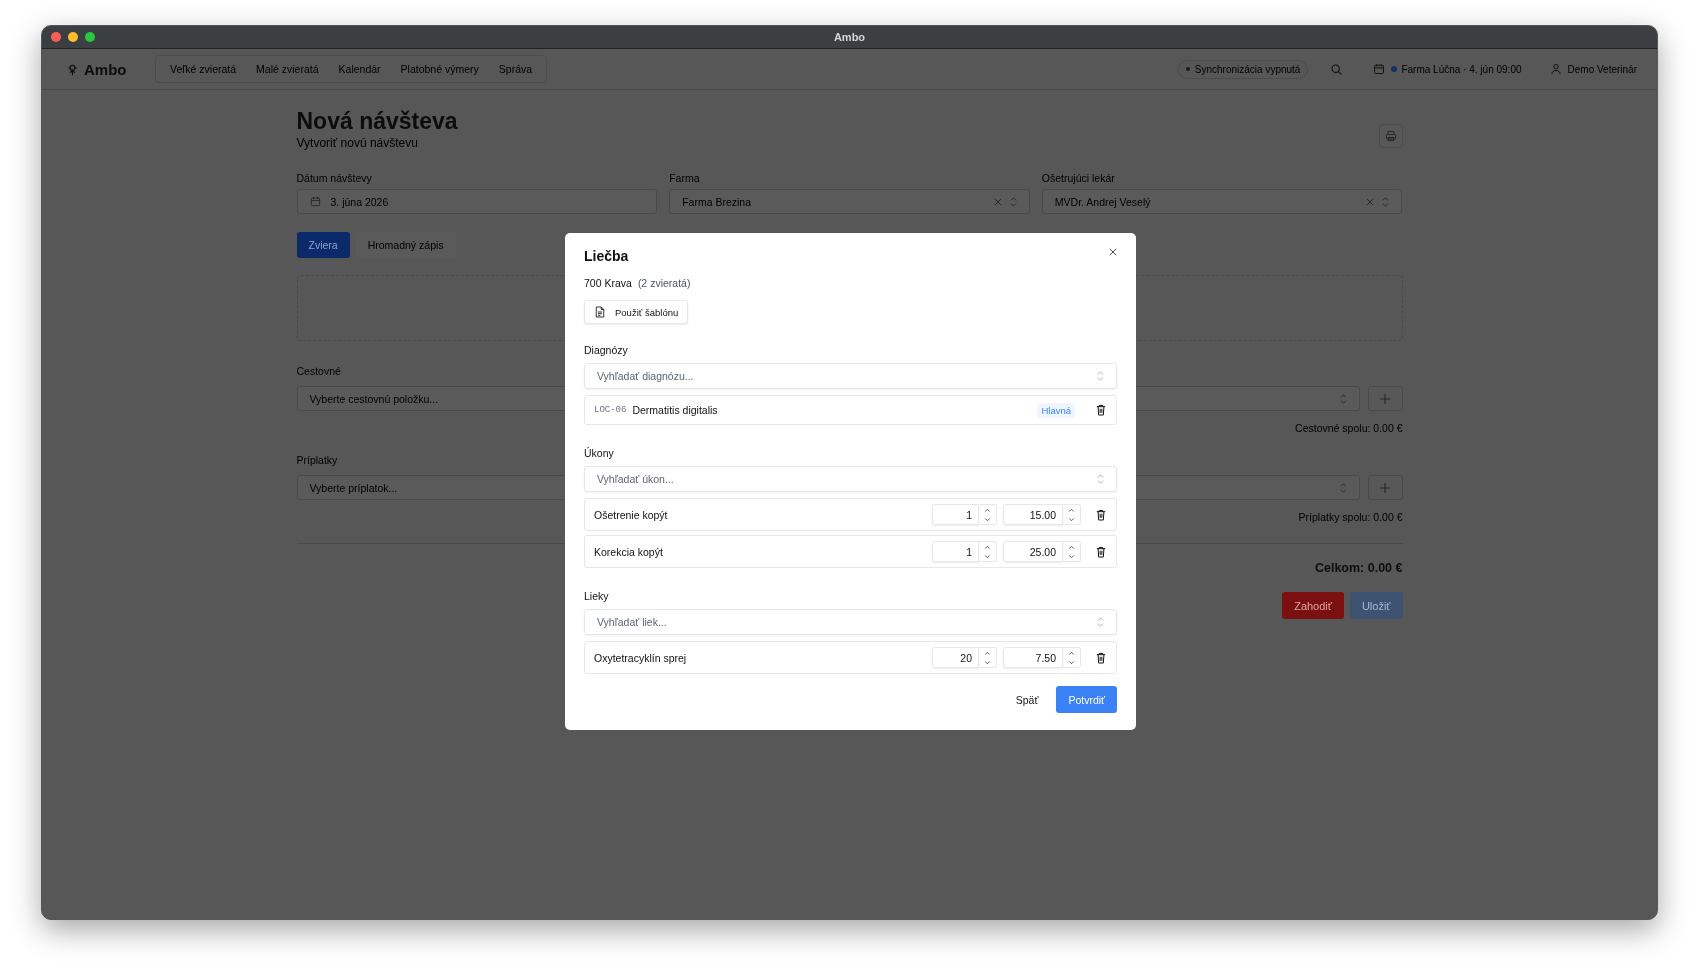 The width and height of the screenshot is (1700, 973). I want to click on section-label: Diagnózy, so click(606, 350).